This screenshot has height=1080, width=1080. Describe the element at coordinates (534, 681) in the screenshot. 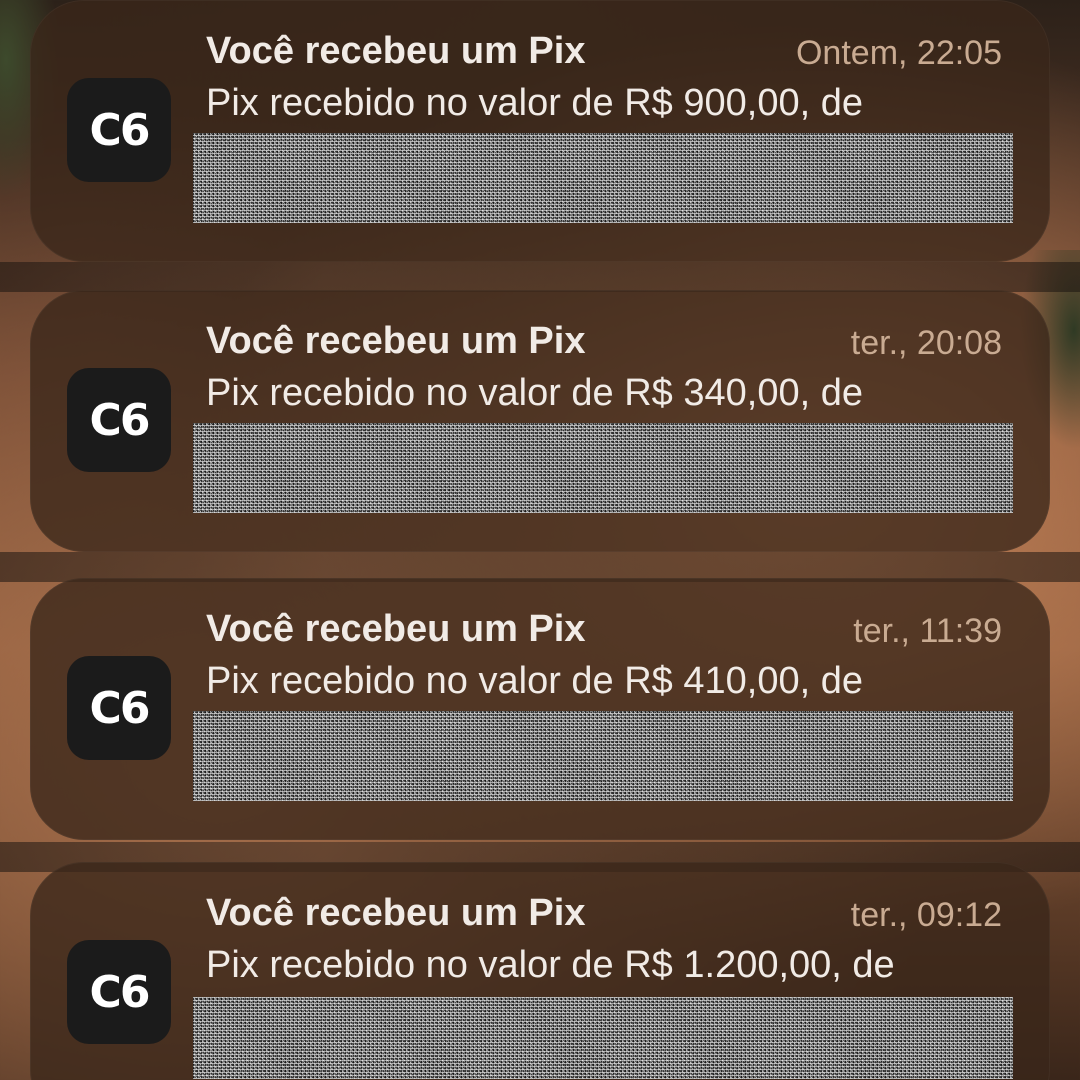

I see `notification-body: Pix recebido no valor de R$ 410,00, de` at that location.